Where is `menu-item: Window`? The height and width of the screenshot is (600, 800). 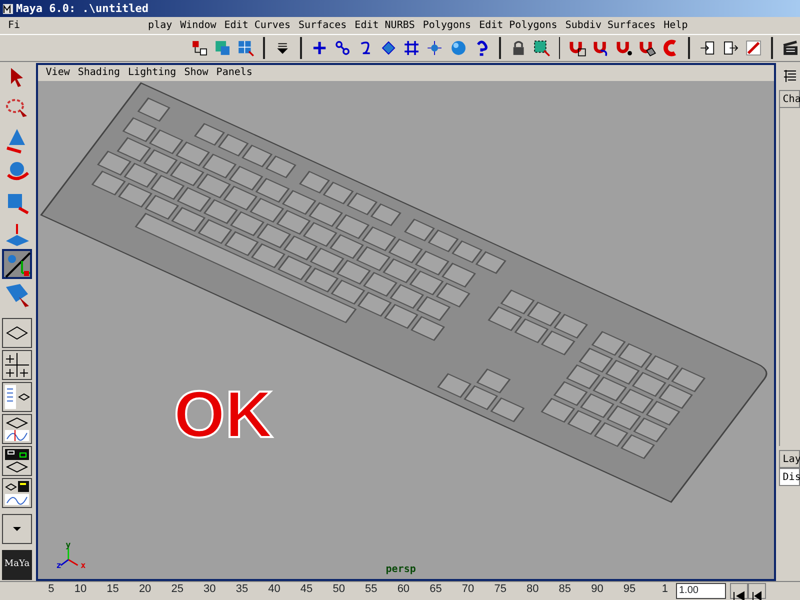
menu-item: Window is located at coordinates (198, 25).